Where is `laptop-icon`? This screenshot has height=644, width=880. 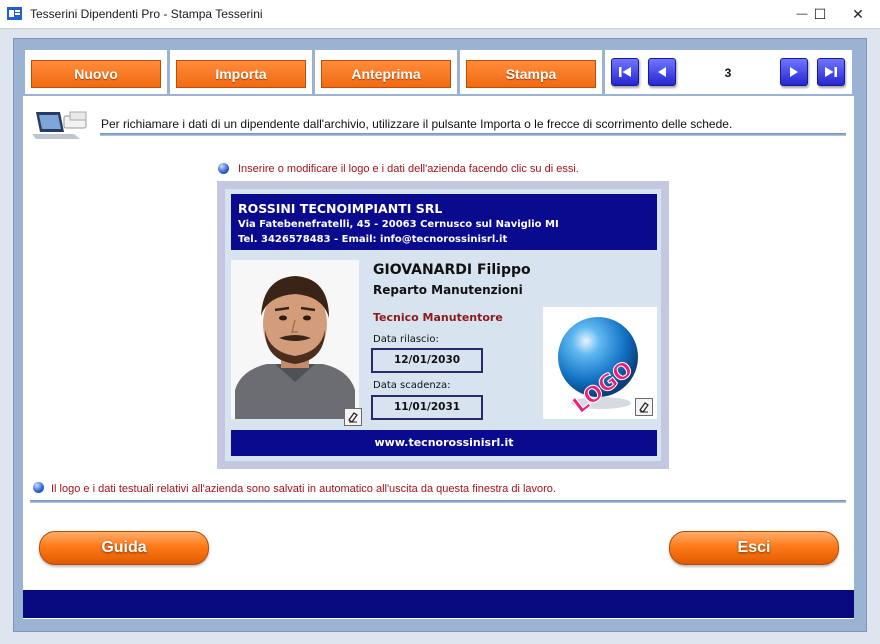
laptop-icon is located at coordinates (59, 125).